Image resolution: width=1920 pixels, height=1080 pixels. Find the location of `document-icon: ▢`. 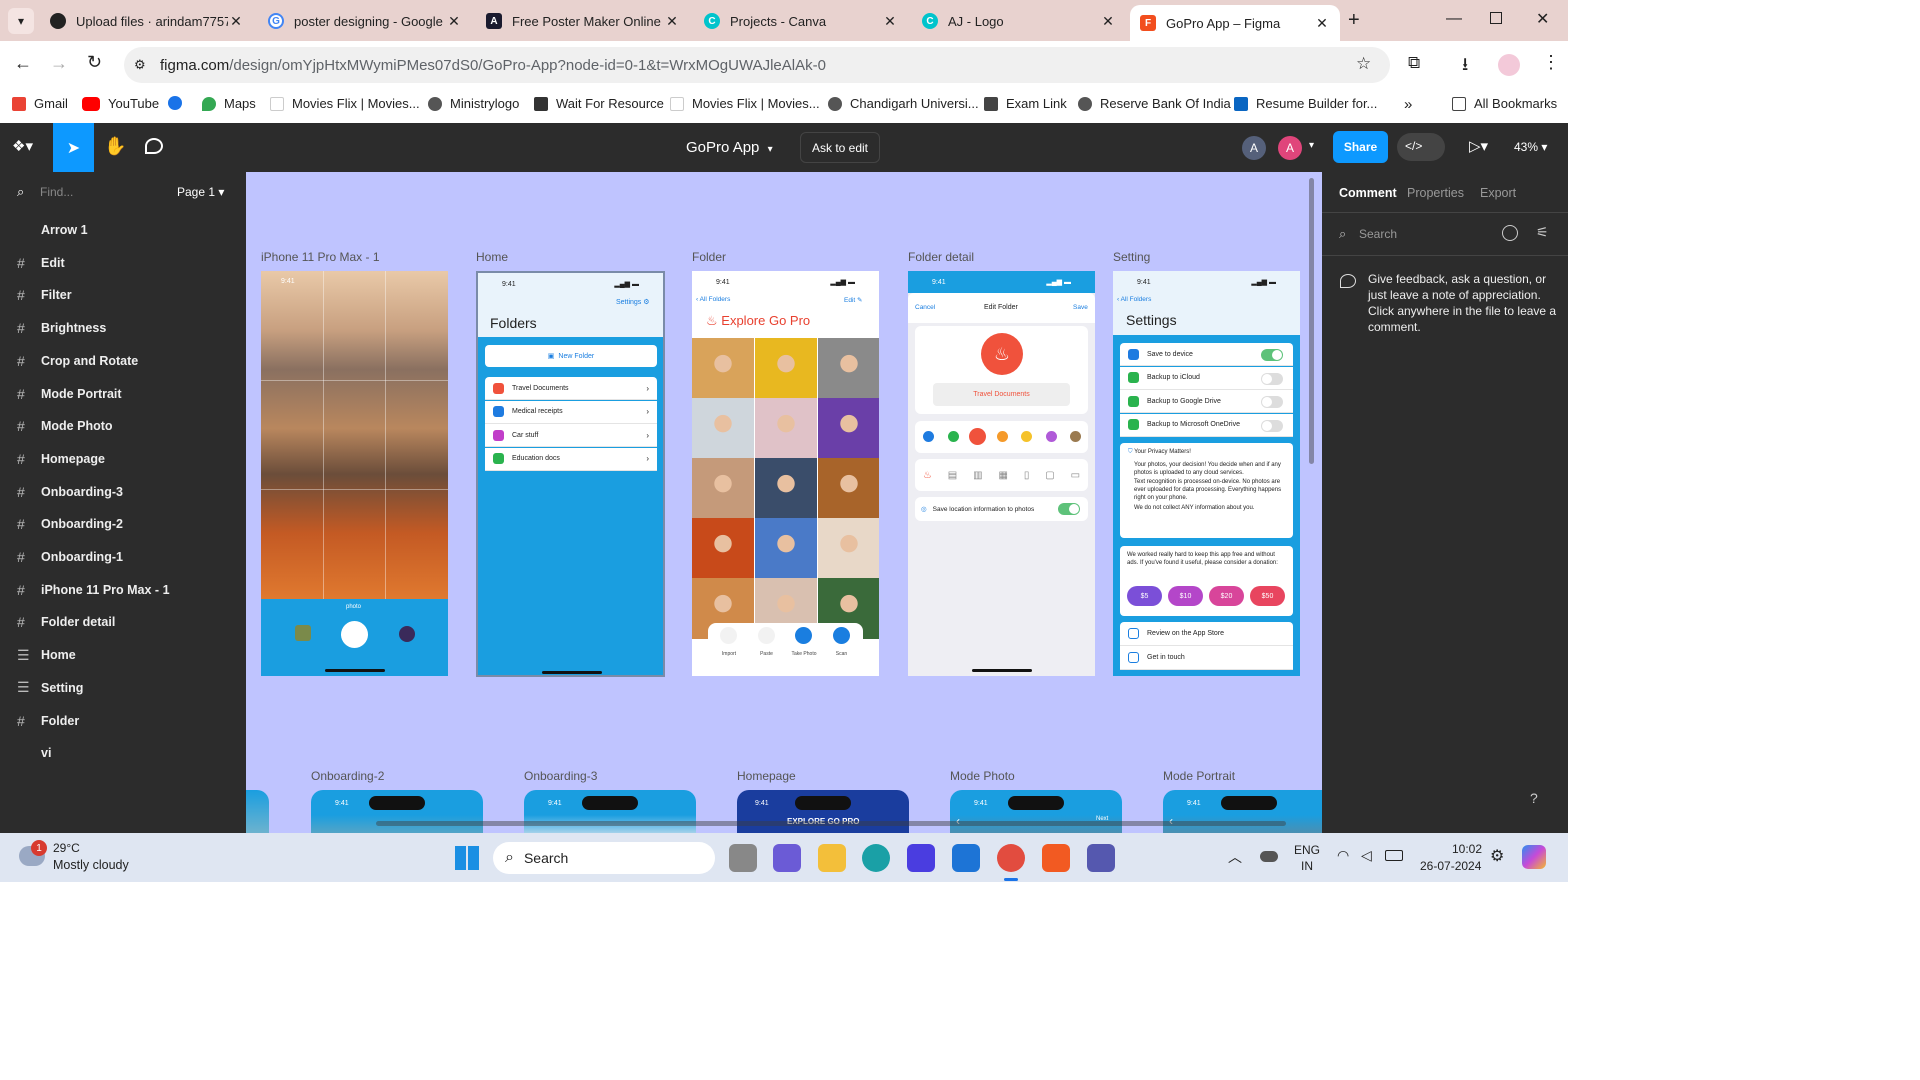

document-icon: ▢ is located at coordinates (1049, 475).